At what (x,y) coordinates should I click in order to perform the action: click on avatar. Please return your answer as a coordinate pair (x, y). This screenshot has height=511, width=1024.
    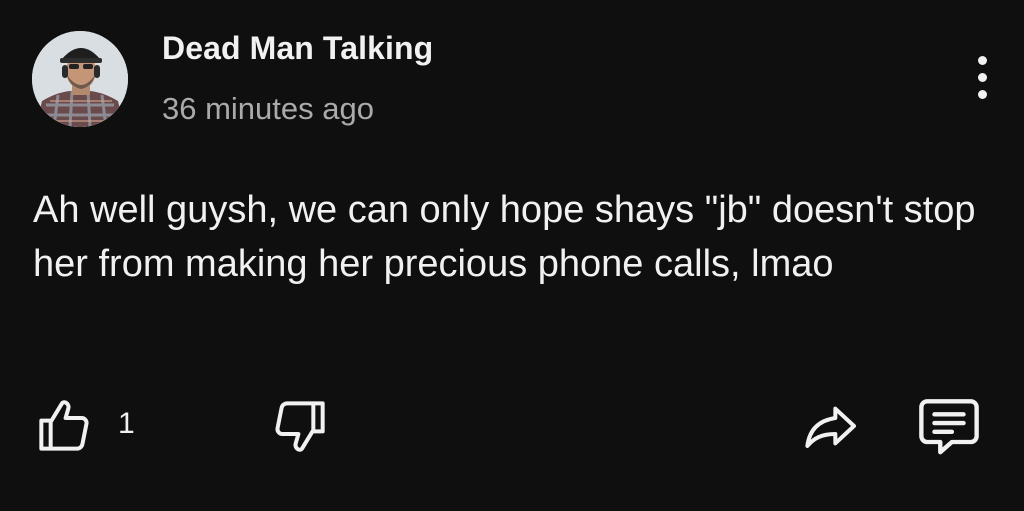
    Looking at the image, I should click on (80, 79).